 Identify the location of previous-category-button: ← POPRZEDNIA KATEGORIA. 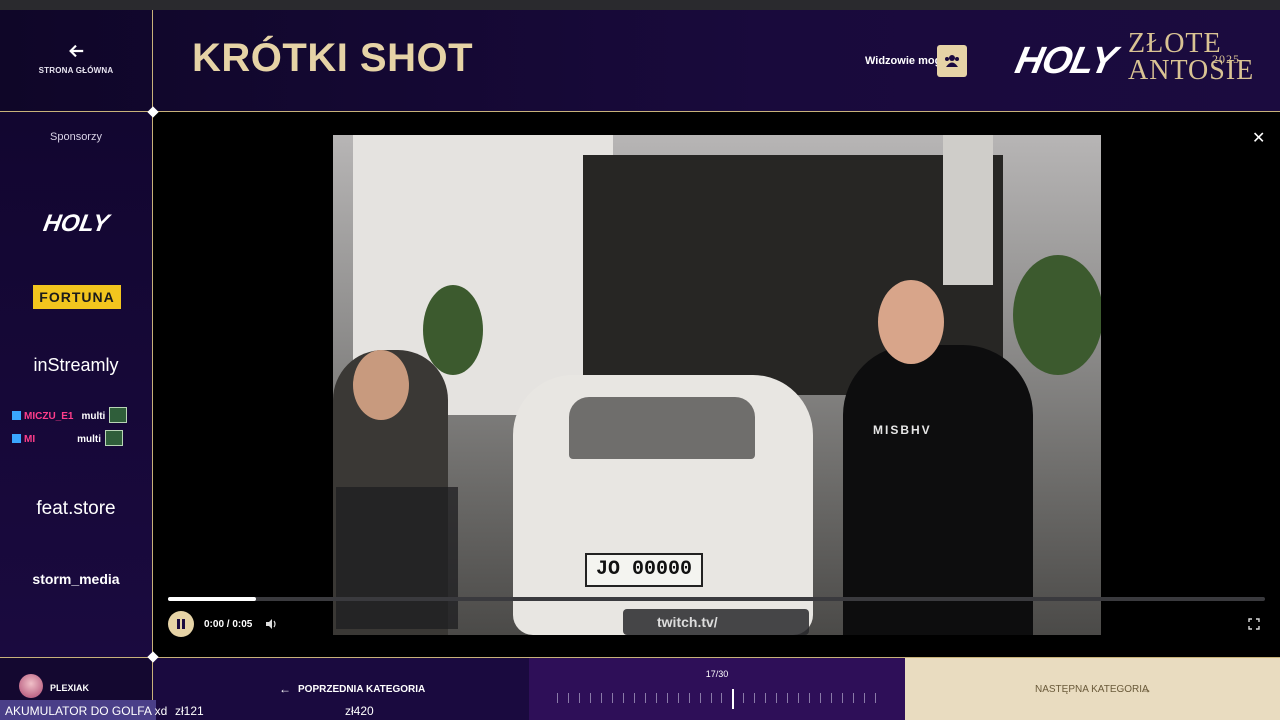
(341, 688).